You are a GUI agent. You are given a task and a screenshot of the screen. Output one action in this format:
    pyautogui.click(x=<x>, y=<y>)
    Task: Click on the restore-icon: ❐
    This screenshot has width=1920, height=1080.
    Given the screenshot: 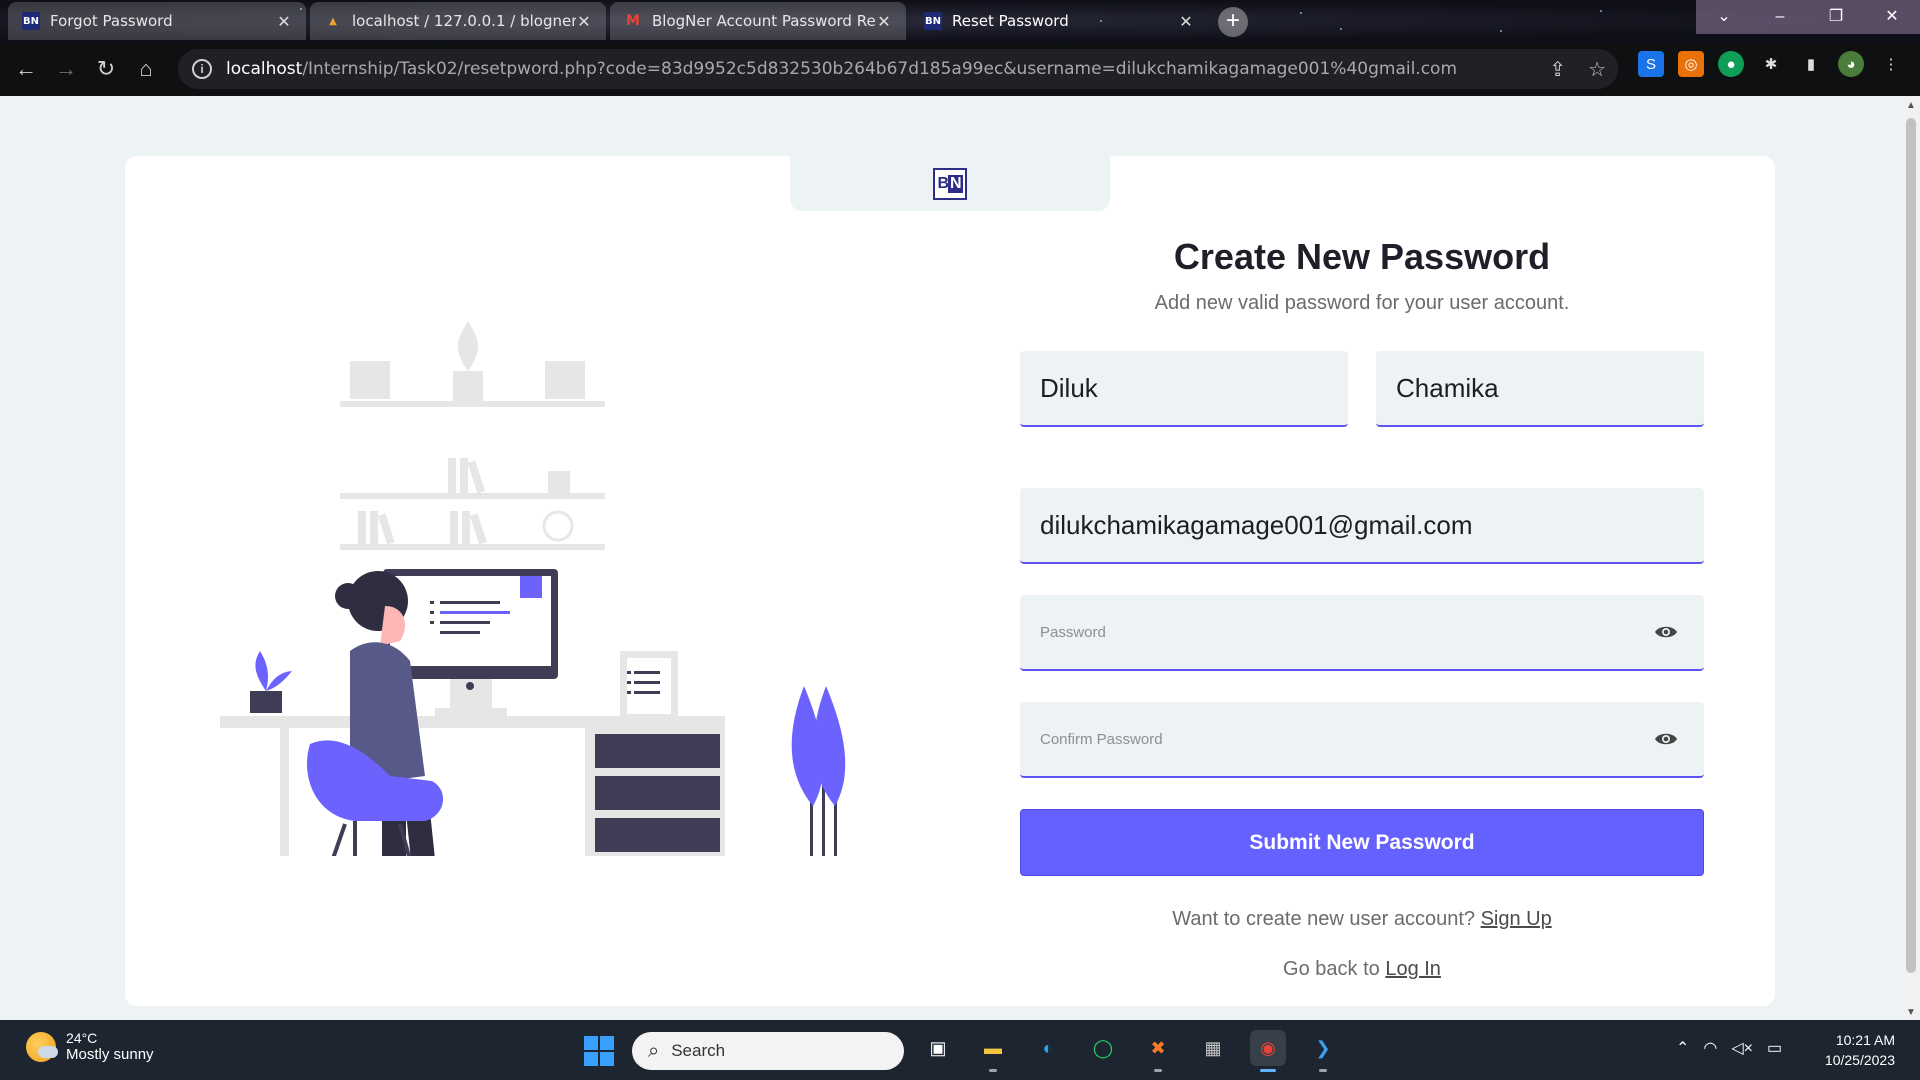 What is the action you would take?
    pyautogui.click(x=1836, y=17)
    